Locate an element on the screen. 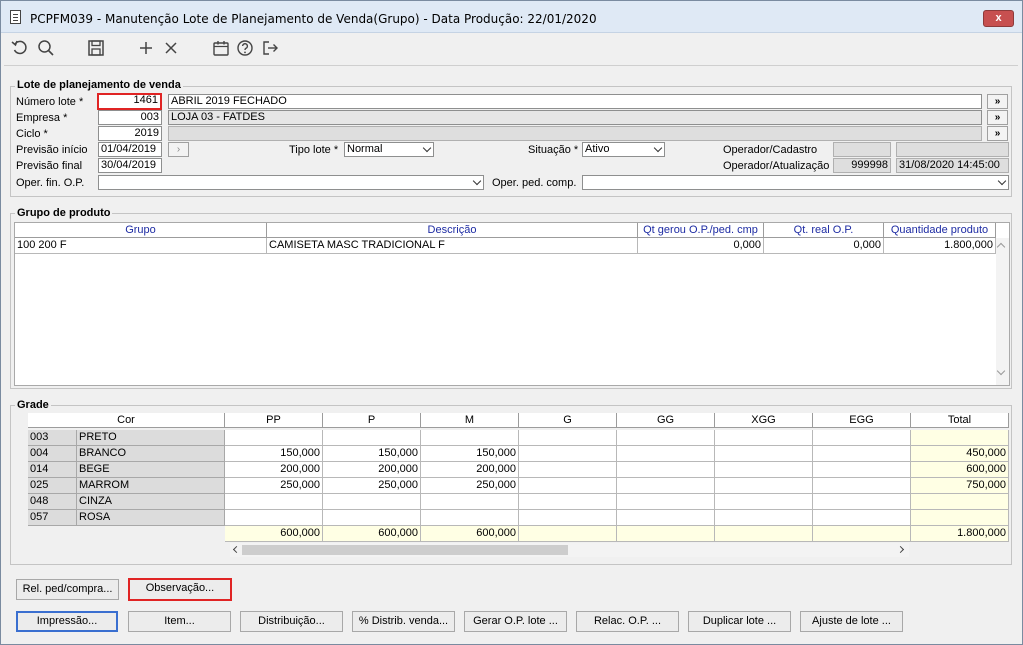 Image resolution: width=1023 pixels, height=645 pixels. grupo-header-qt-real: Qt. real O.P. is located at coordinates (824, 230).